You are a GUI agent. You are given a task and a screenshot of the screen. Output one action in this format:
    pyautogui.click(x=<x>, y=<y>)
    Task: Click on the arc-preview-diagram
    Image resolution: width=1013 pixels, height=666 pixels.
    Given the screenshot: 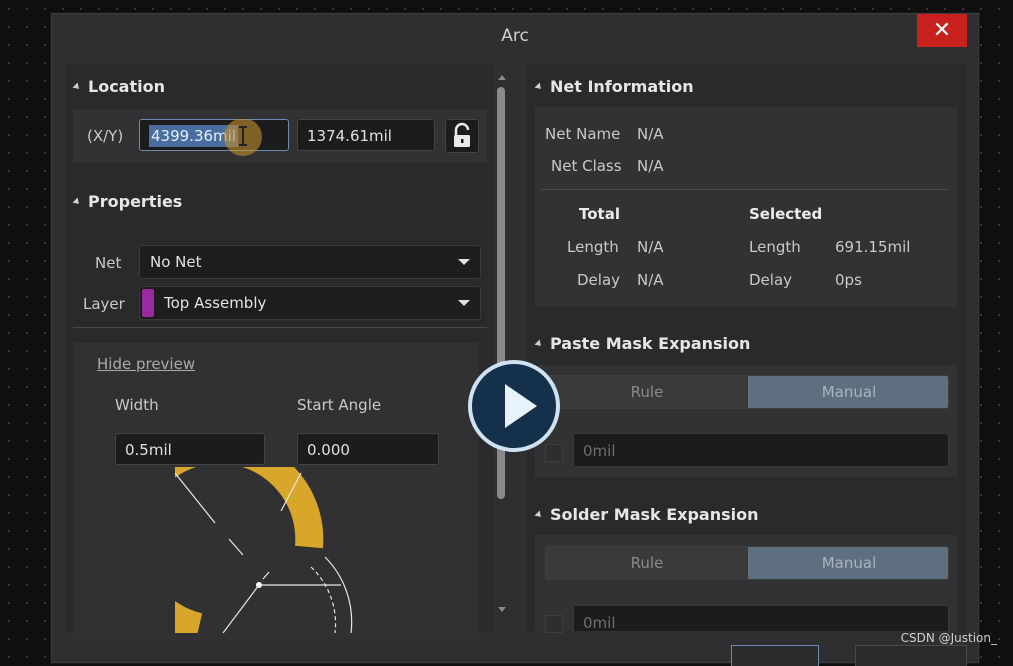 What is the action you would take?
    pyautogui.click(x=264, y=550)
    